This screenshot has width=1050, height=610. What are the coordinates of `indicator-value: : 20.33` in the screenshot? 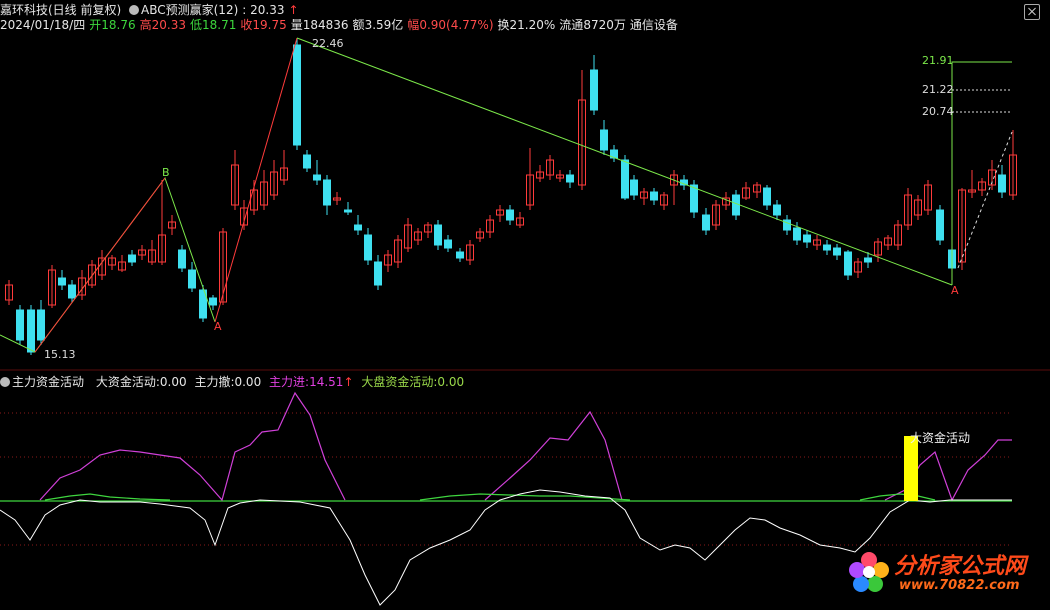 It's located at (263, 10).